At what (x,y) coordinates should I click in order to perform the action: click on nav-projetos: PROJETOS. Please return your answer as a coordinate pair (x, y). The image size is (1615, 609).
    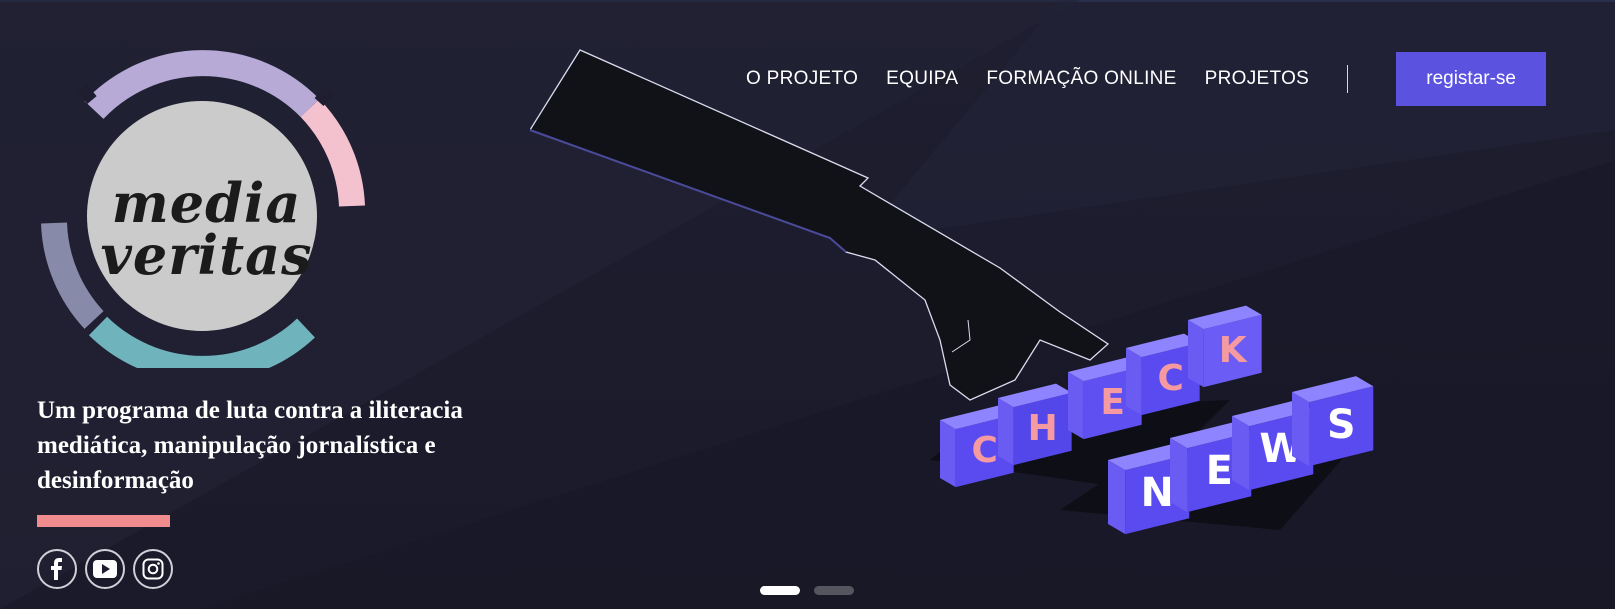
    Looking at the image, I should click on (1257, 79).